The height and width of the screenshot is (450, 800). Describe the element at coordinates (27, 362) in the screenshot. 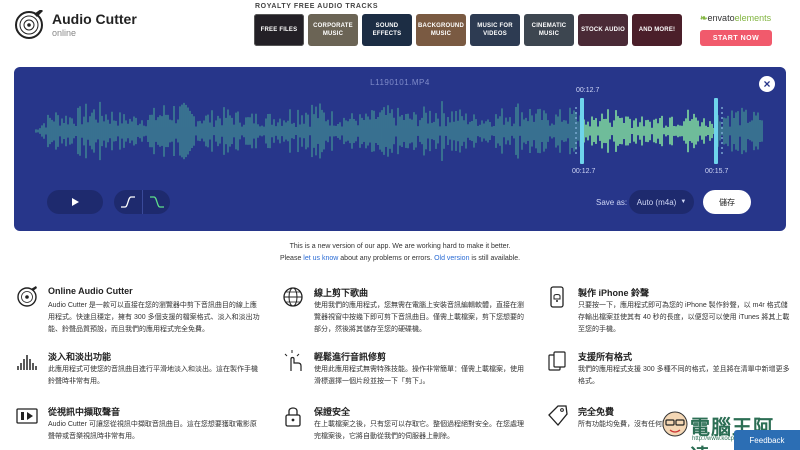

I see `fade-waves-icon` at that location.